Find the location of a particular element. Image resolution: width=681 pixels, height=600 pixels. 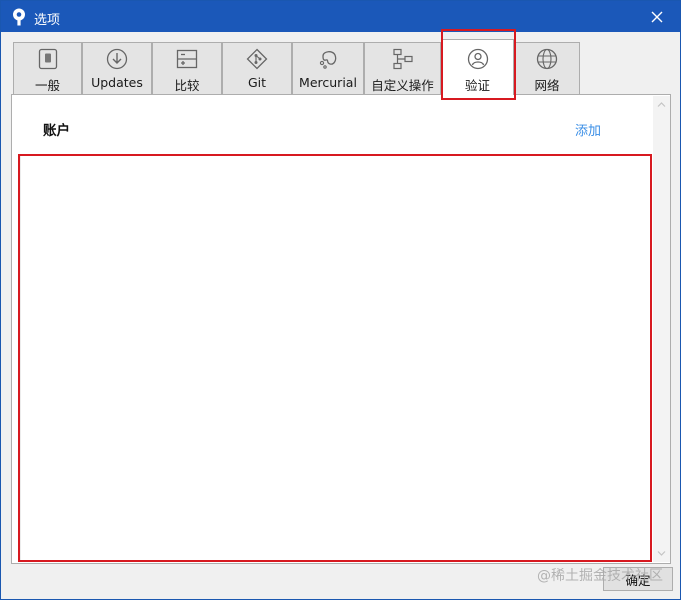

window-title: 选项 is located at coordinates (47, 20).